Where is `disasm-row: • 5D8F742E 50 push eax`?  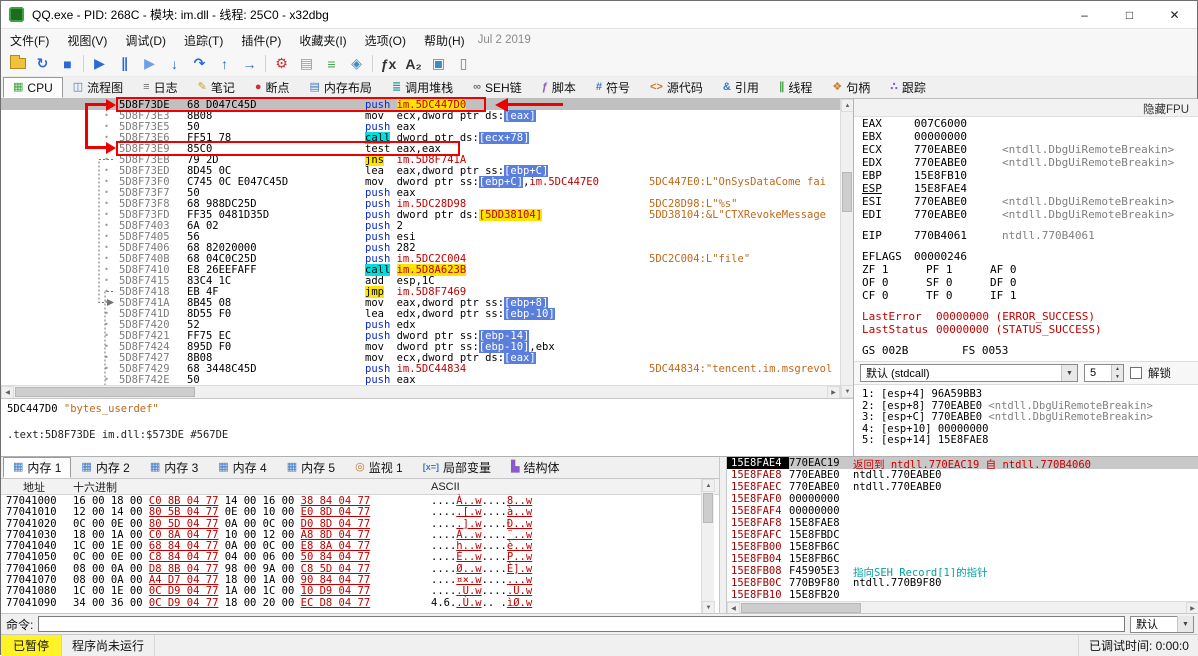 disasm-row: • 5D8F742E 50 push eax is located at coordinates (420, 379).